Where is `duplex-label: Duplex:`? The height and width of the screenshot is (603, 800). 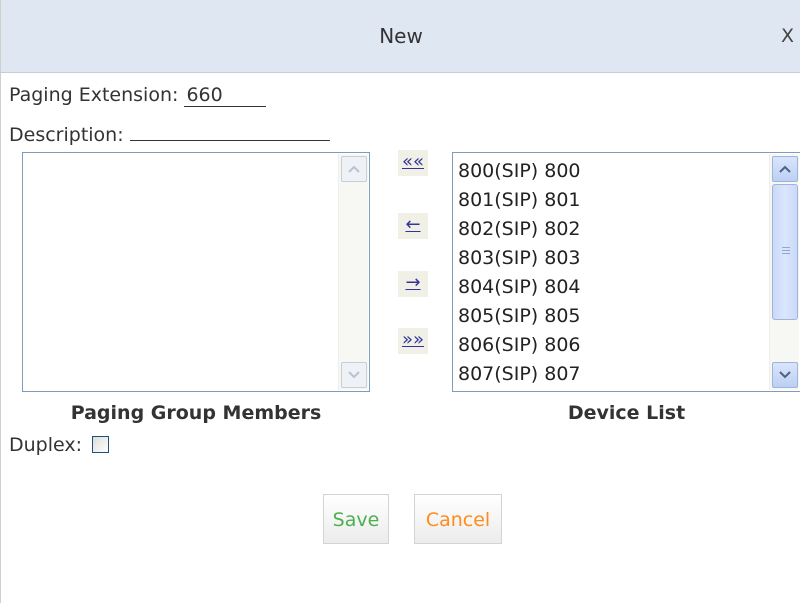
duplex-label: Duplex: is located at coordinates (46, 445).